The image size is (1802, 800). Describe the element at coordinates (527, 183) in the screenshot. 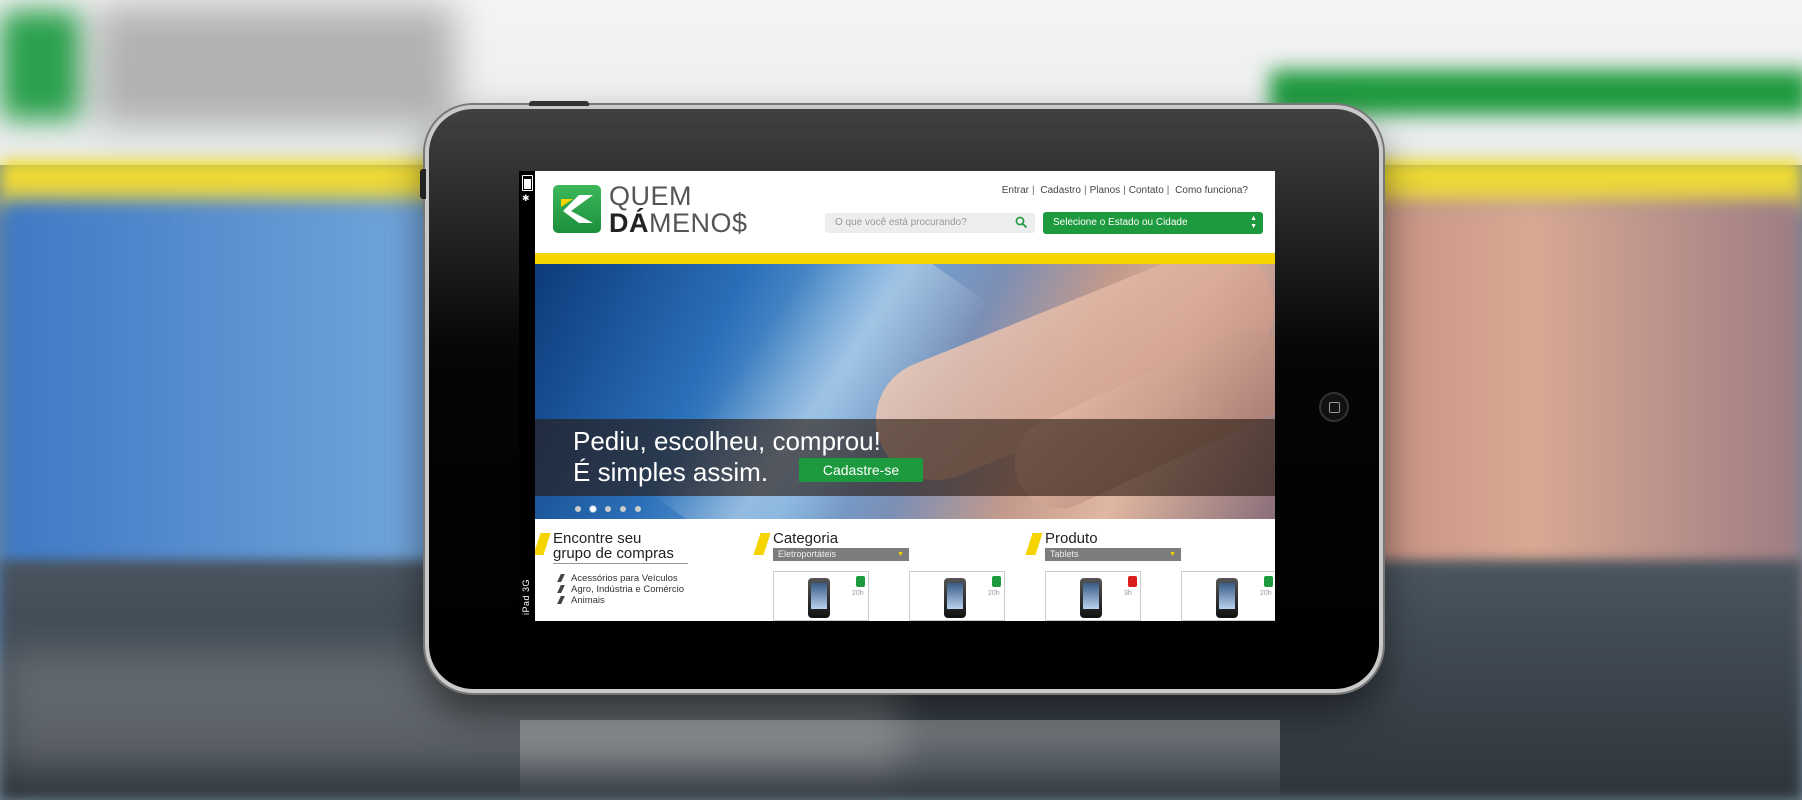

I see `battery-icon` at that location.